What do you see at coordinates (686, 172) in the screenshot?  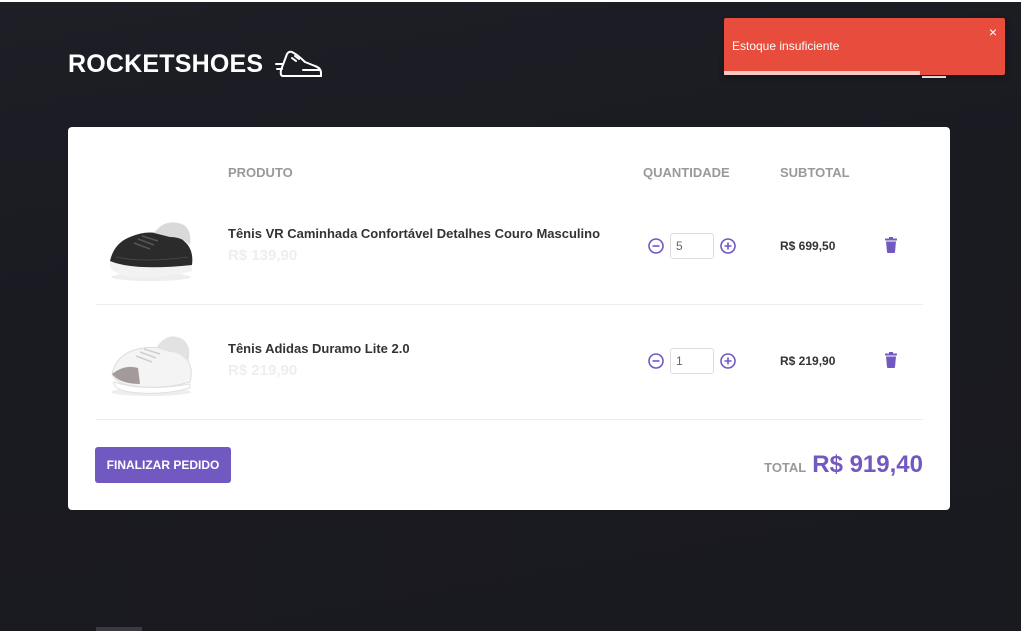 I see `header-quantity: QUANTIDADE` at bounding box center [686, 172].